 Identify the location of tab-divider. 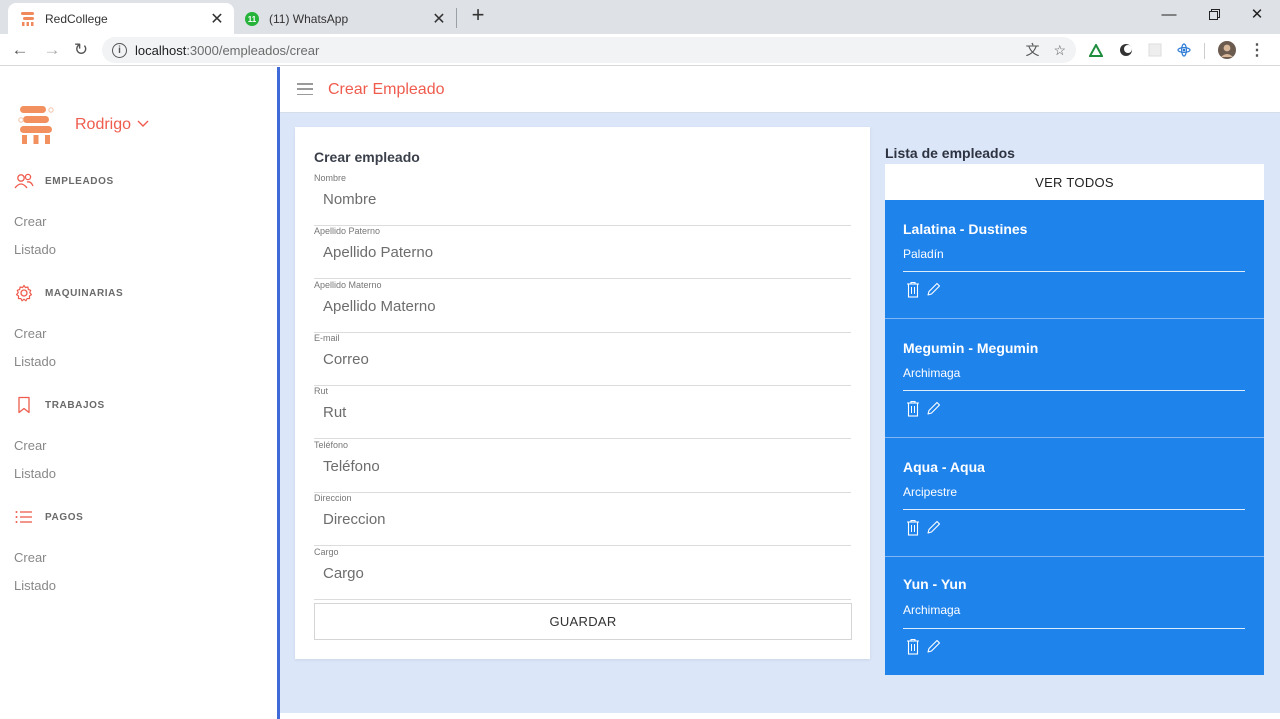
(456, 18).